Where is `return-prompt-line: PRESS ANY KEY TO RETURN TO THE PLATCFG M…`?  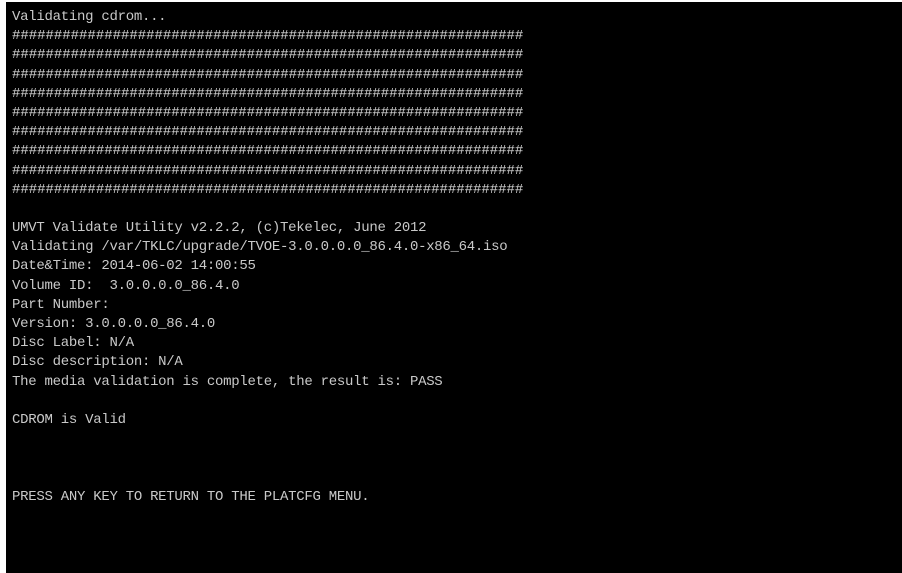 return-prompt-line: PRESS ANY KEY TO RETURN TO THE PLATCFG M… is located at coordinates (191, 496).